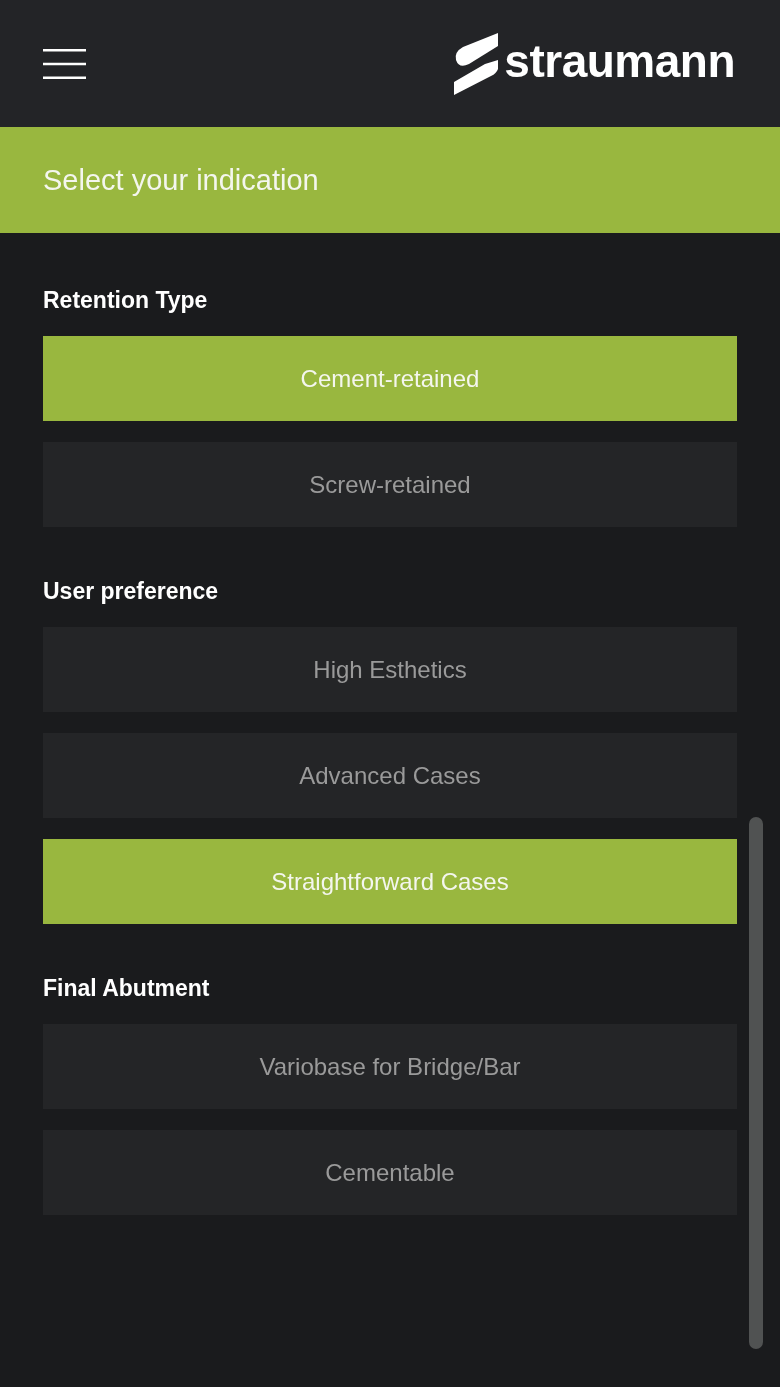 The height and width of the screenshot is (1387, 780). I want to click on option-button: Cementable, so click(390, 1172).